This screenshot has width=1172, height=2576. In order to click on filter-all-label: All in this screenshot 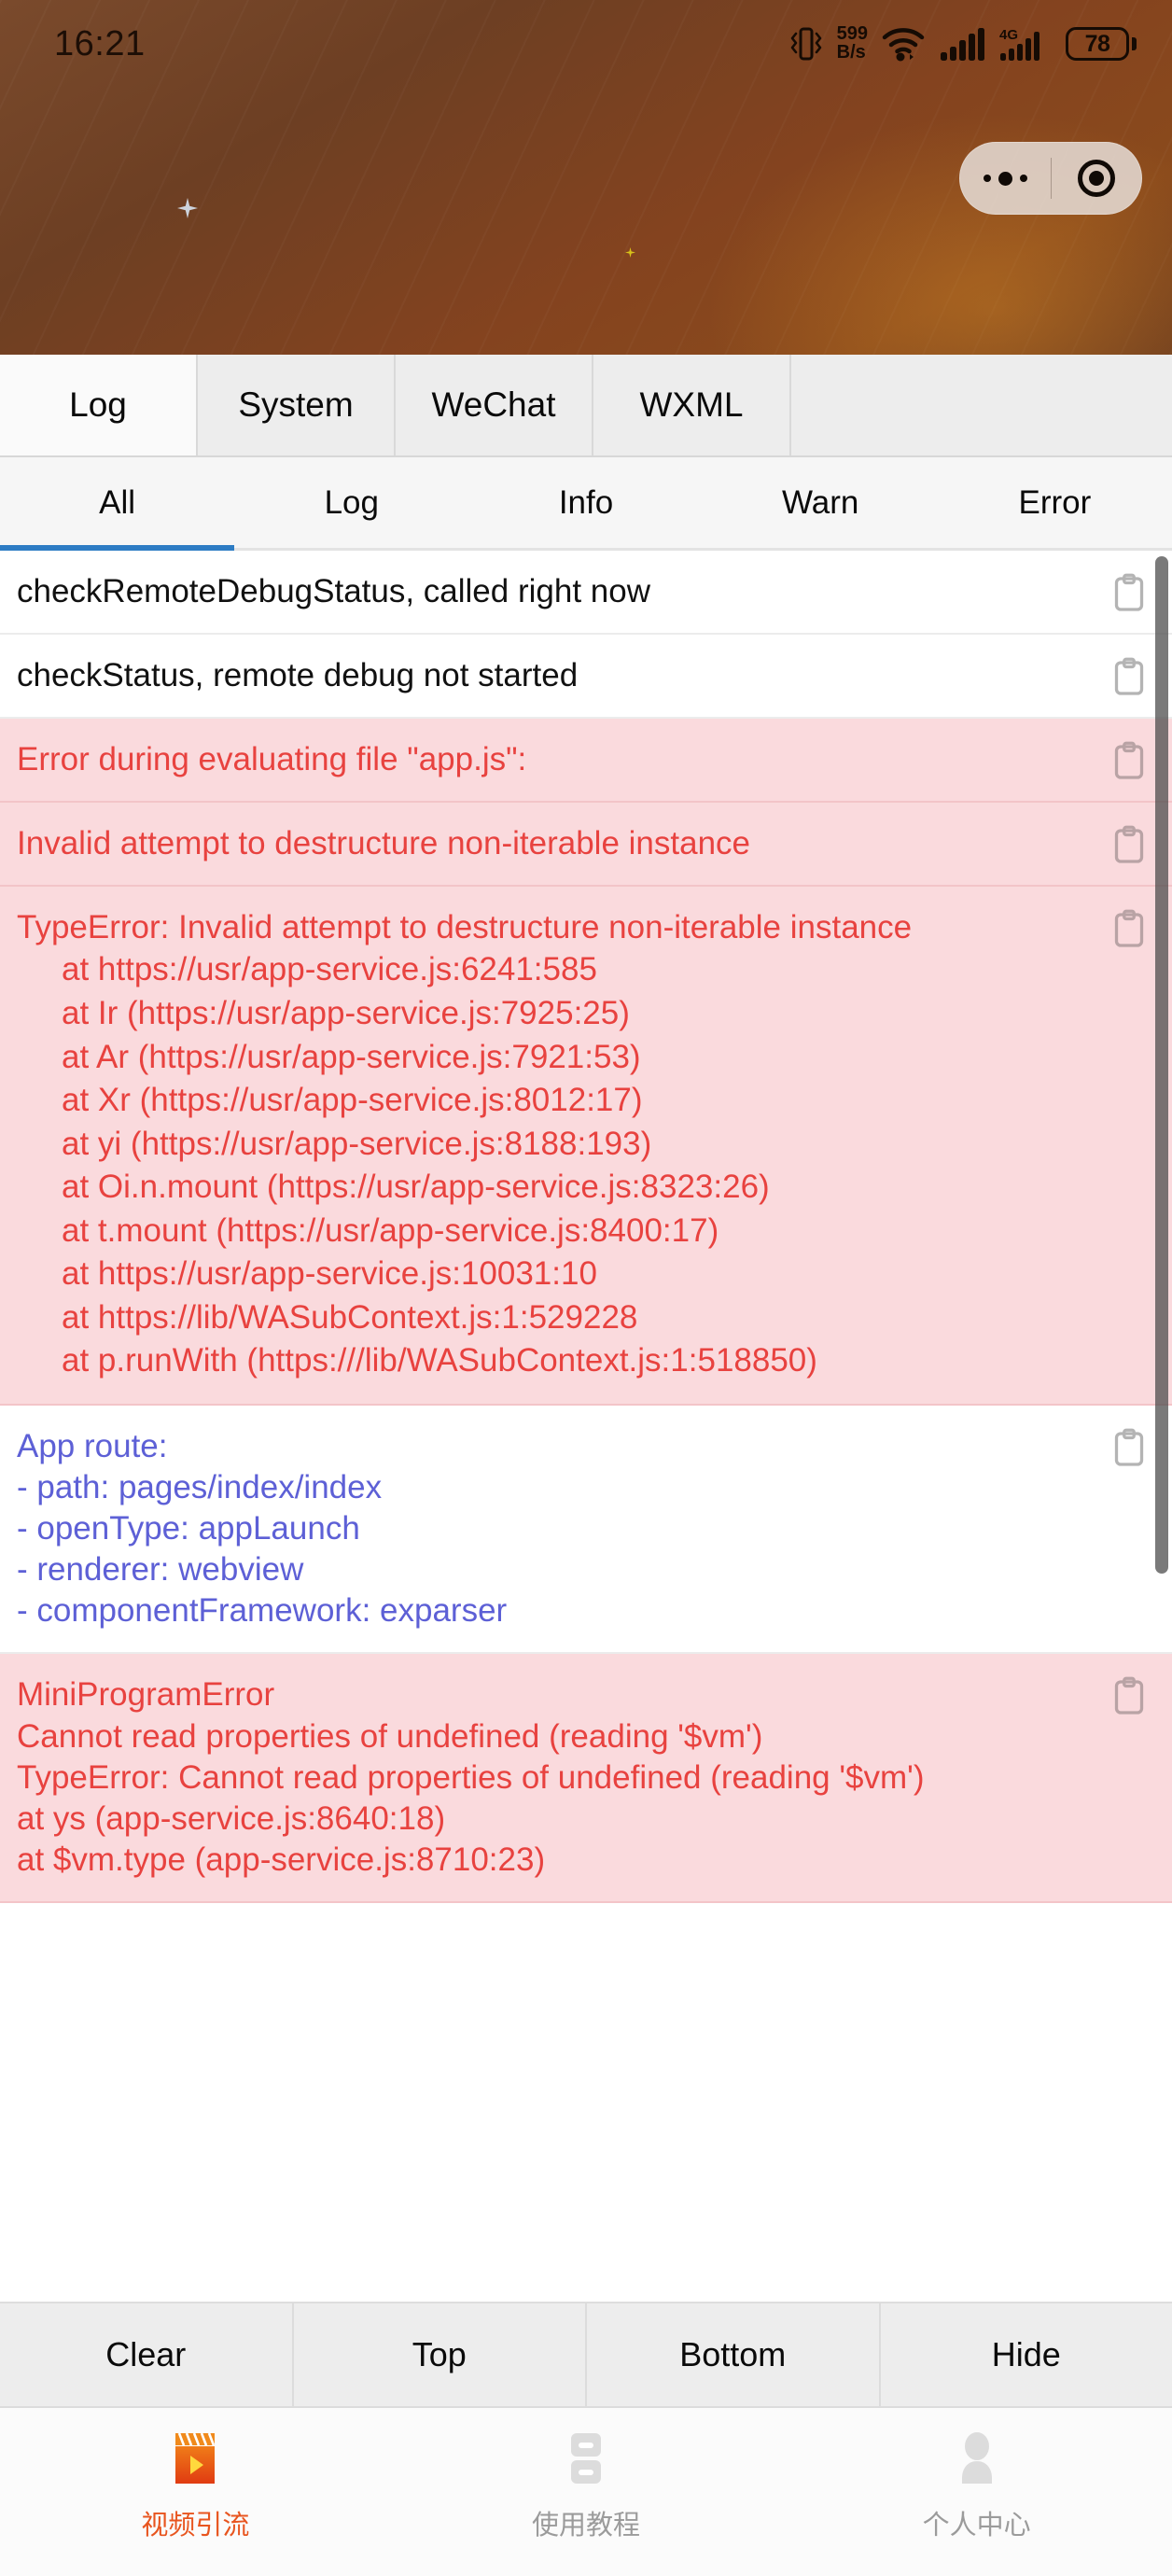, I will do `click(117, 502)`.